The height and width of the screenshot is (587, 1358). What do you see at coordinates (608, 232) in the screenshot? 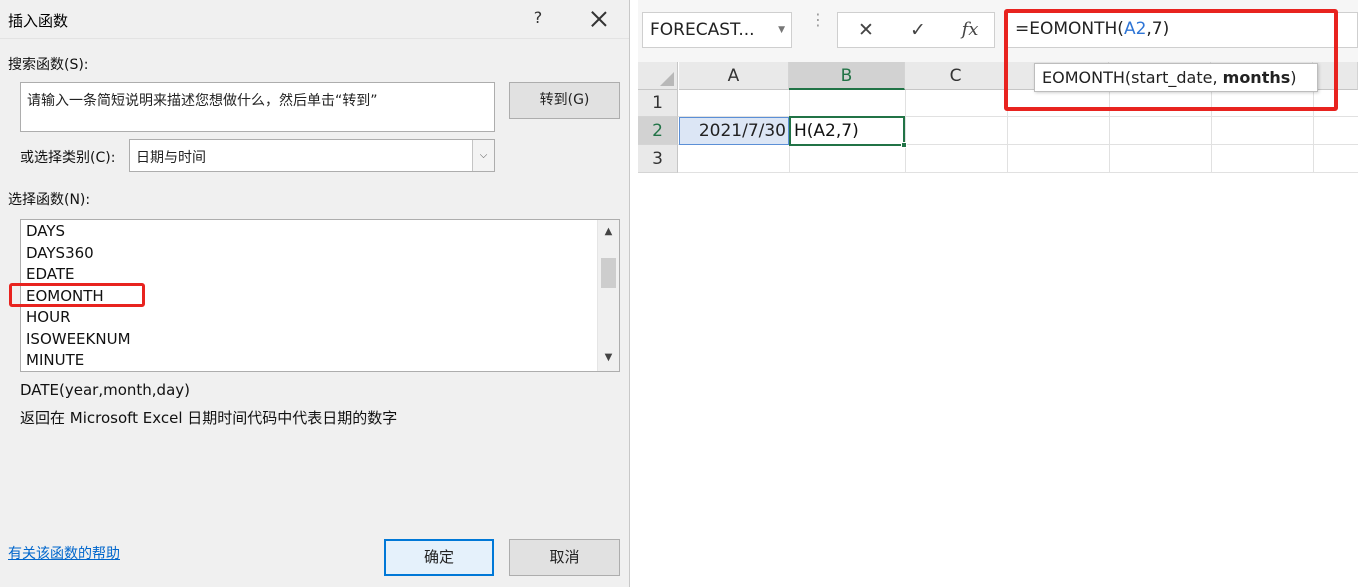
I see `scroll-up-icon: ▲` at bounding box center [608, 232].